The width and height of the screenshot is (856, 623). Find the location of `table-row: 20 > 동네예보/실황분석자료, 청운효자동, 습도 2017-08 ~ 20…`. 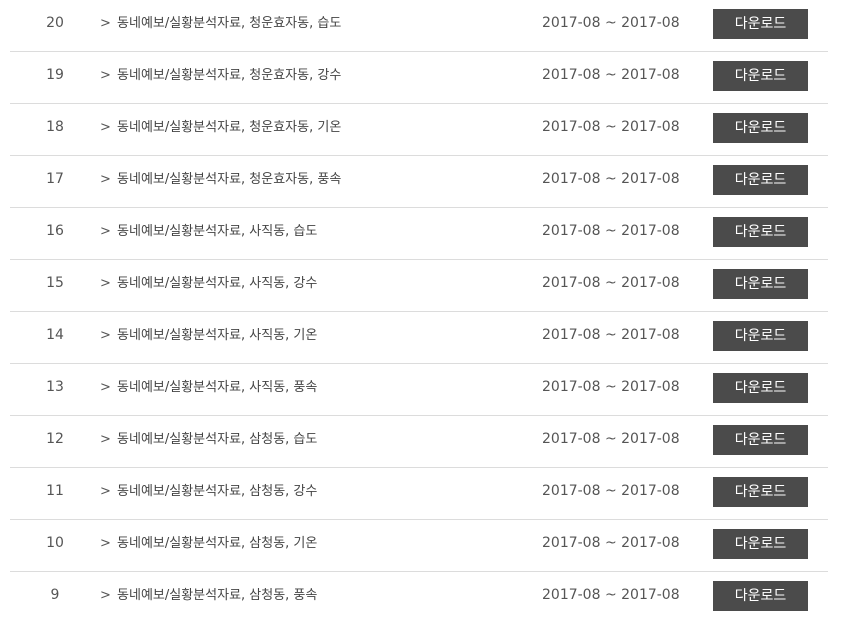

table-row: 20 > 동네예보/실황분석자료, 청운효자동, 습도 2017-08 ~ 20… is located at coordinates (419, 26).